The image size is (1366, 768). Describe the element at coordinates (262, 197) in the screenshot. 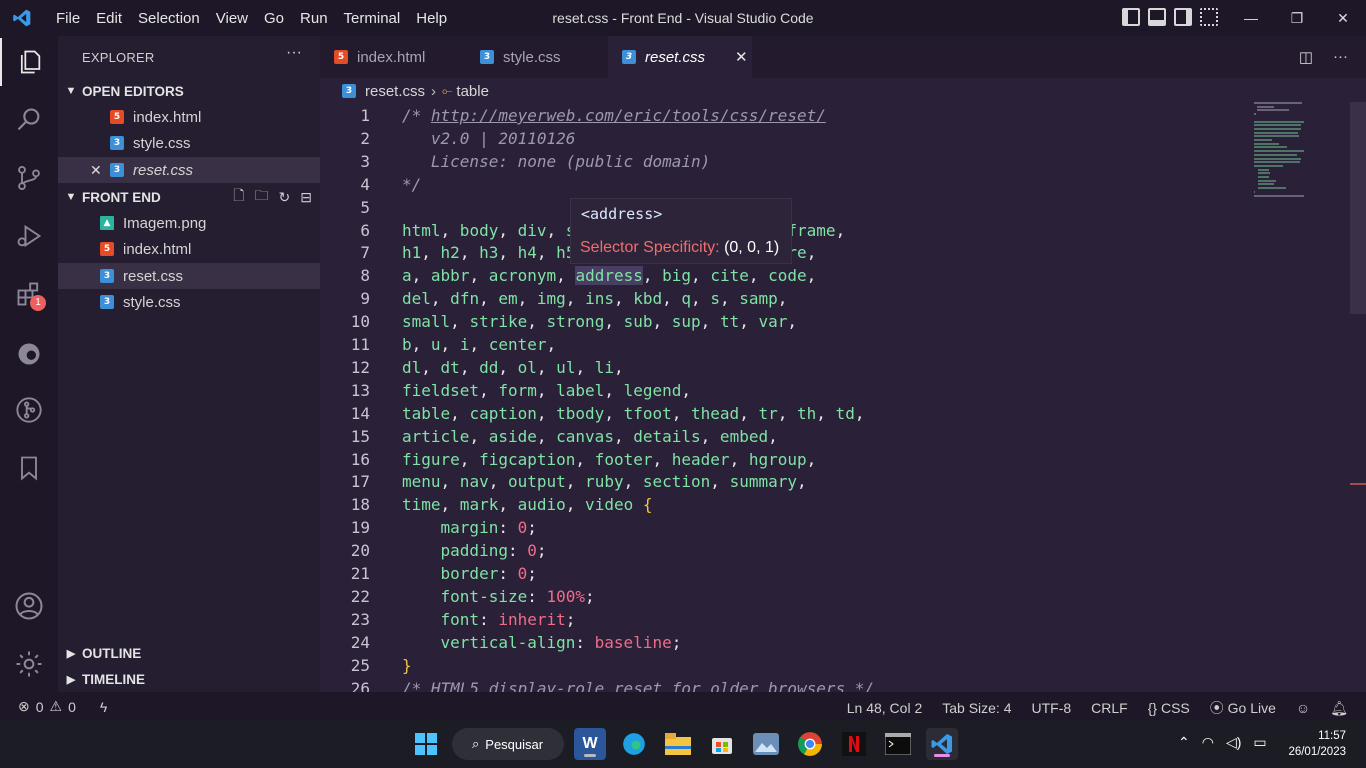

I see `new-folder-icon: 🗀` at that location.